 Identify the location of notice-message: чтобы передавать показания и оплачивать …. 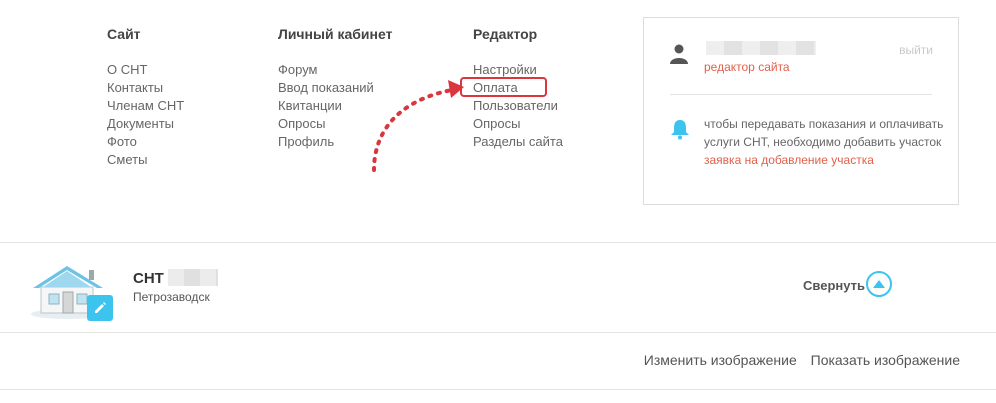
(824, 133).